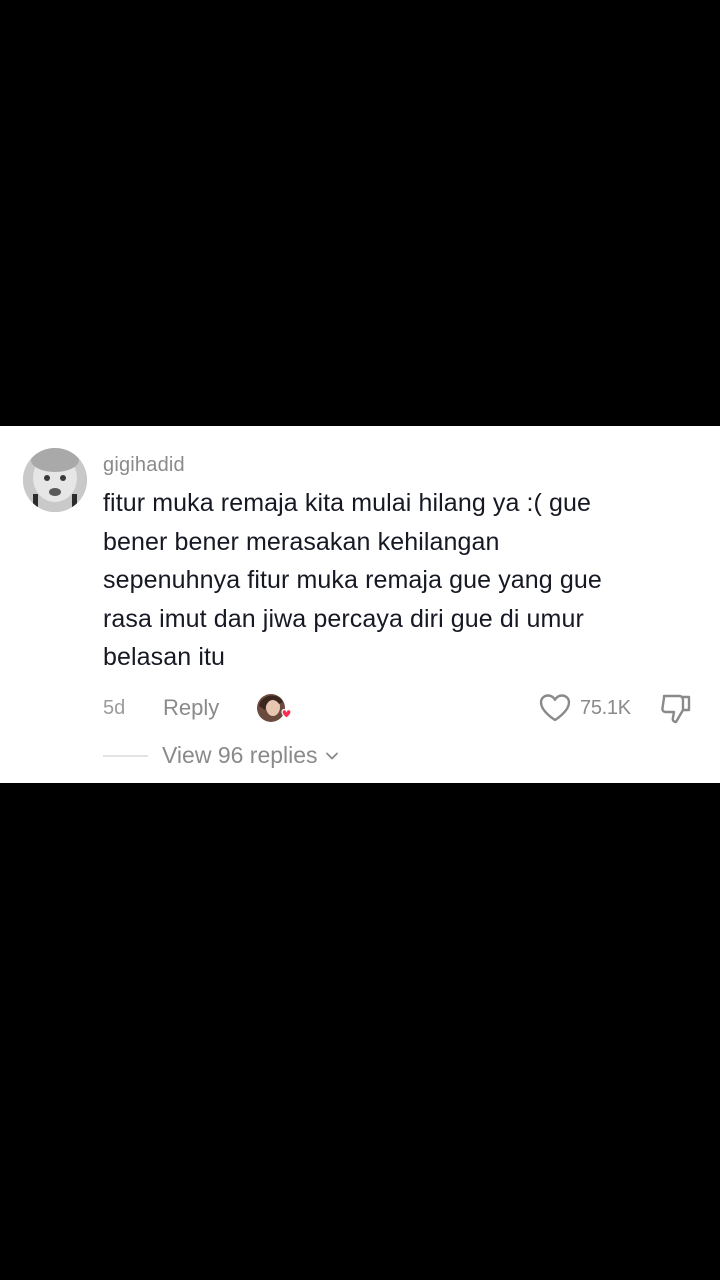 This screenshot has width=720, height=1280. Describe the element at coordinates (240, 755) in the screenshot. I see `view-replies-label: View 96 replies` at that location.